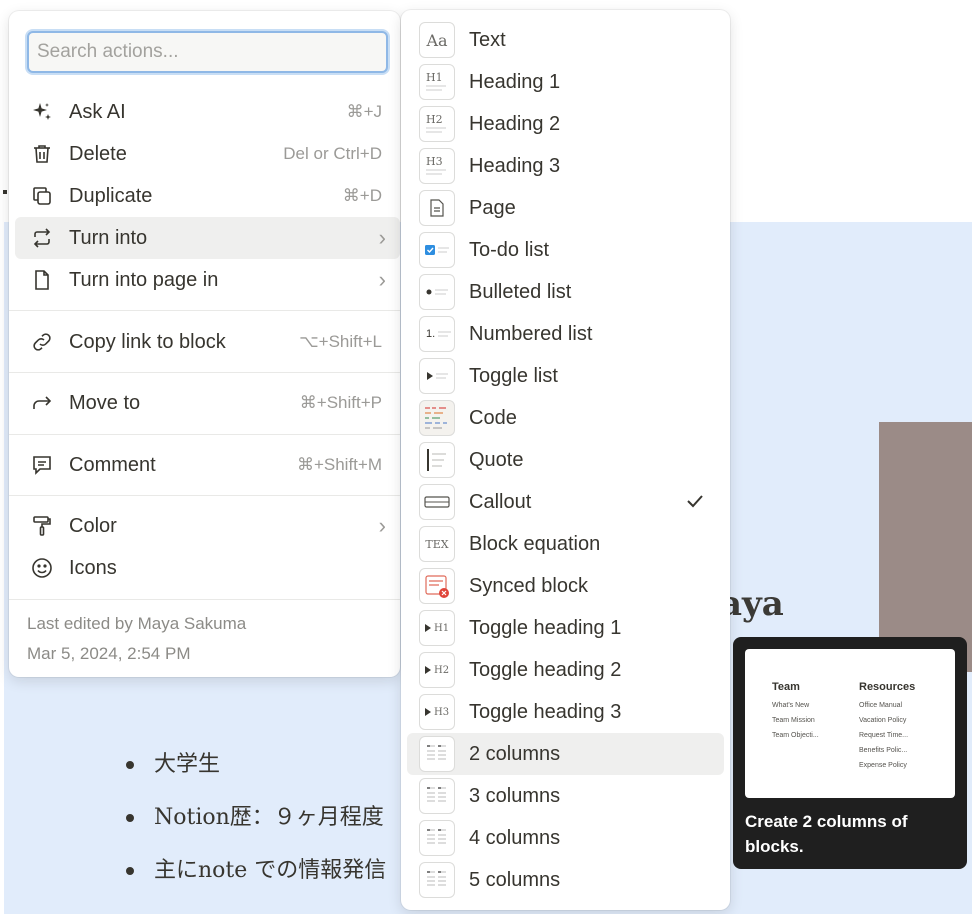 This screenshot has width=972, height=914. Describe the element at coordinates (565, 418) in the screenshot. I see `turn-into-code: Code` at that location.